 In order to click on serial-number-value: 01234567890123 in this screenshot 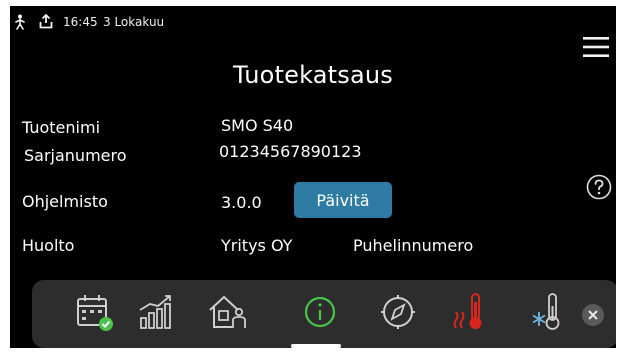, I will do `click(309, 151)`.